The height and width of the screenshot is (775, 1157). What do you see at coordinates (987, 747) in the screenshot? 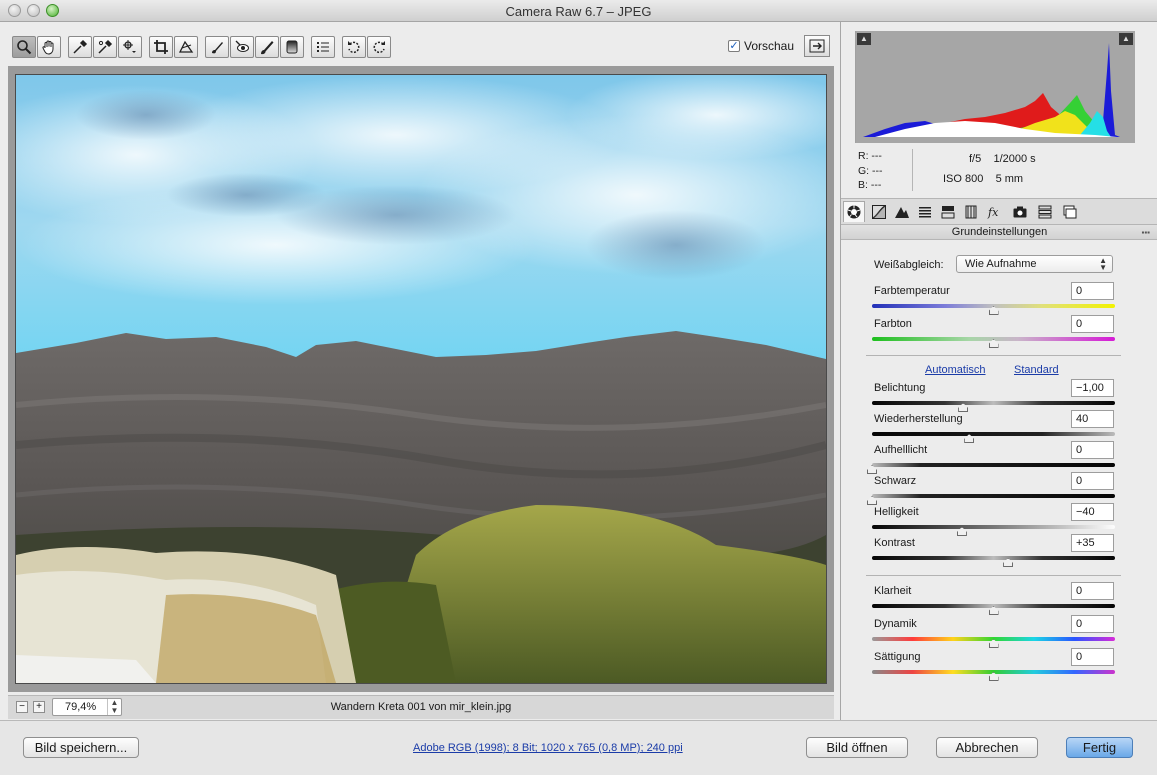
I see `cancel-button: Abbrechen` at bounding box center [987, 747].